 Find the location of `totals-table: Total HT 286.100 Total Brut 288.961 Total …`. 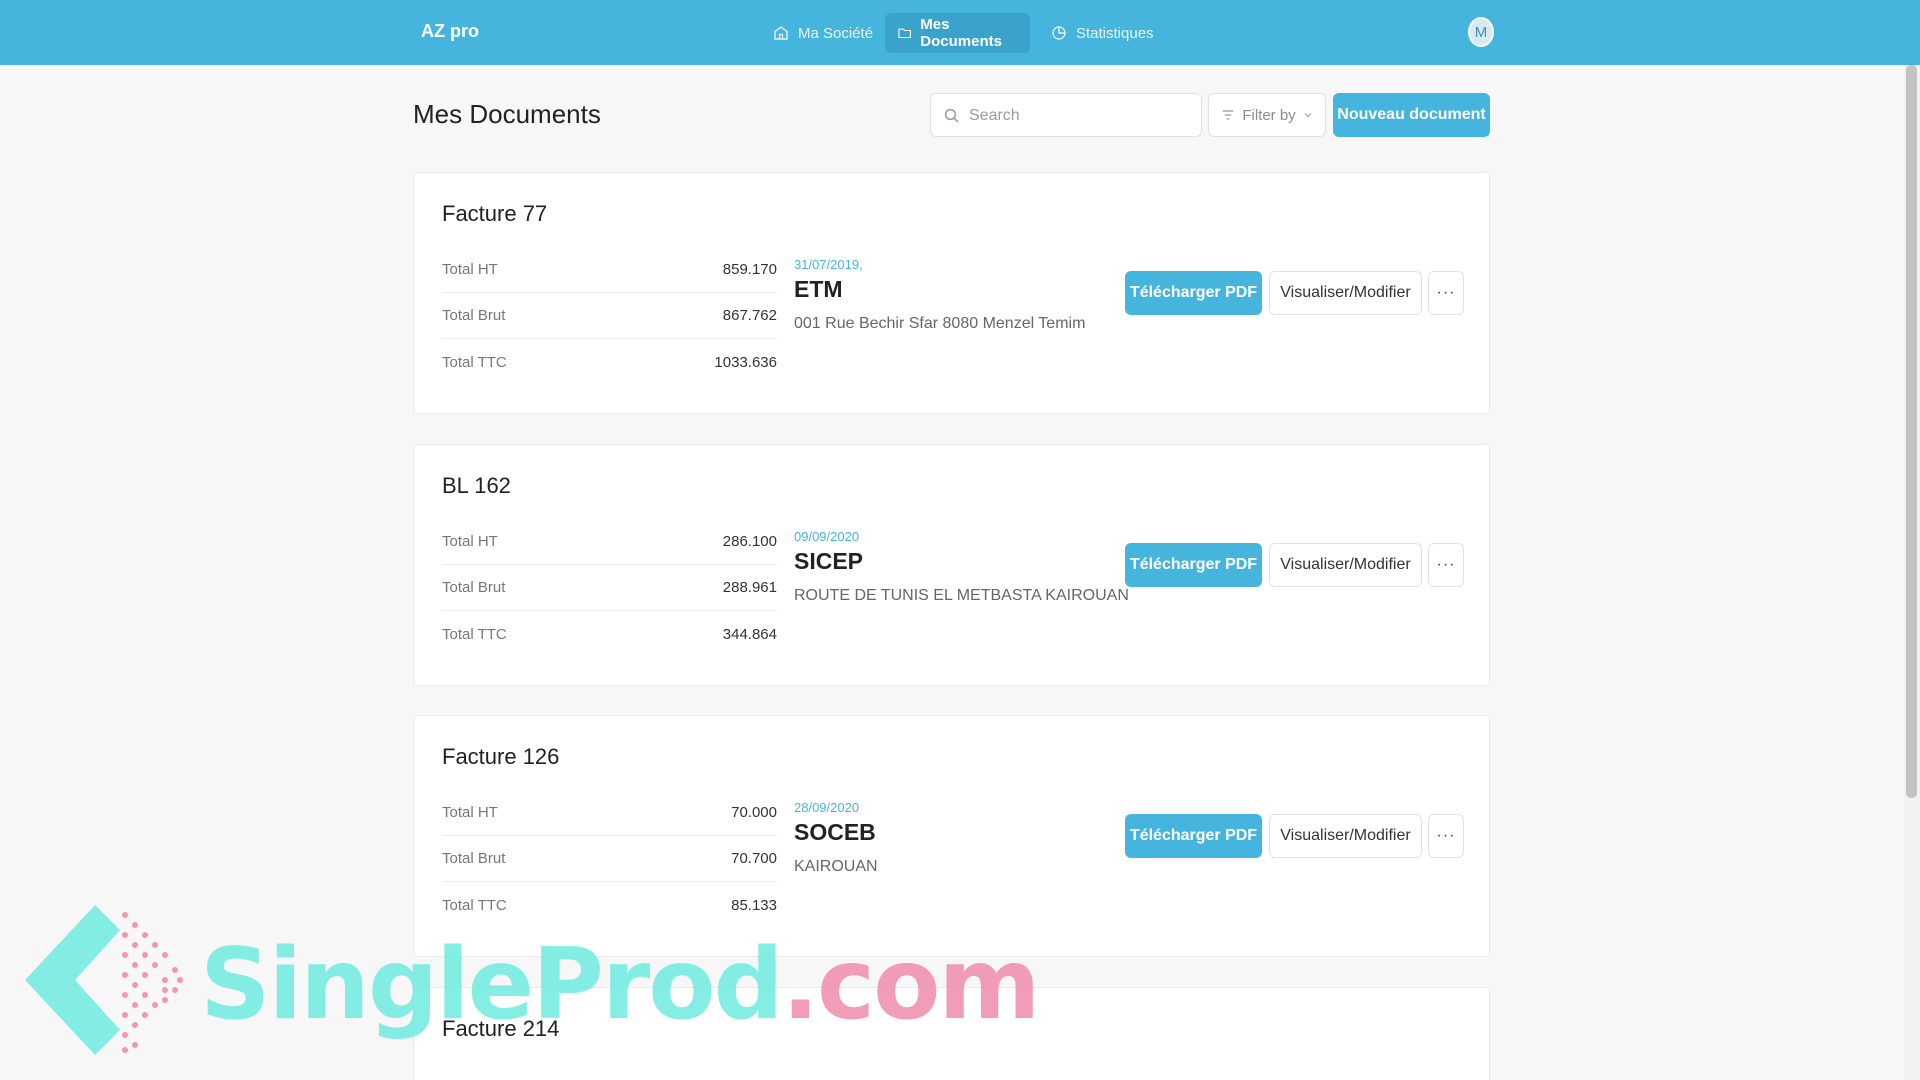

totals-table: Total HT 286.100 Total Brut 288.961 Total … is located at coordinates (609, 588).